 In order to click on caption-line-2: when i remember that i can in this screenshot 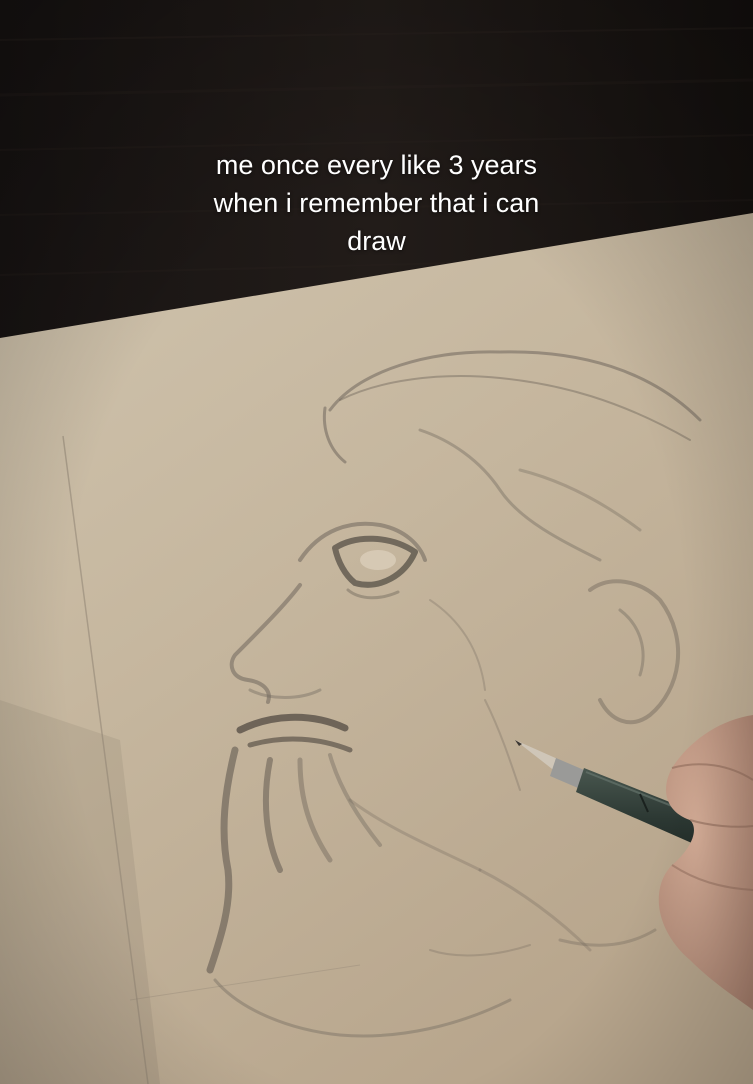, I will do `click(376, 203)`.